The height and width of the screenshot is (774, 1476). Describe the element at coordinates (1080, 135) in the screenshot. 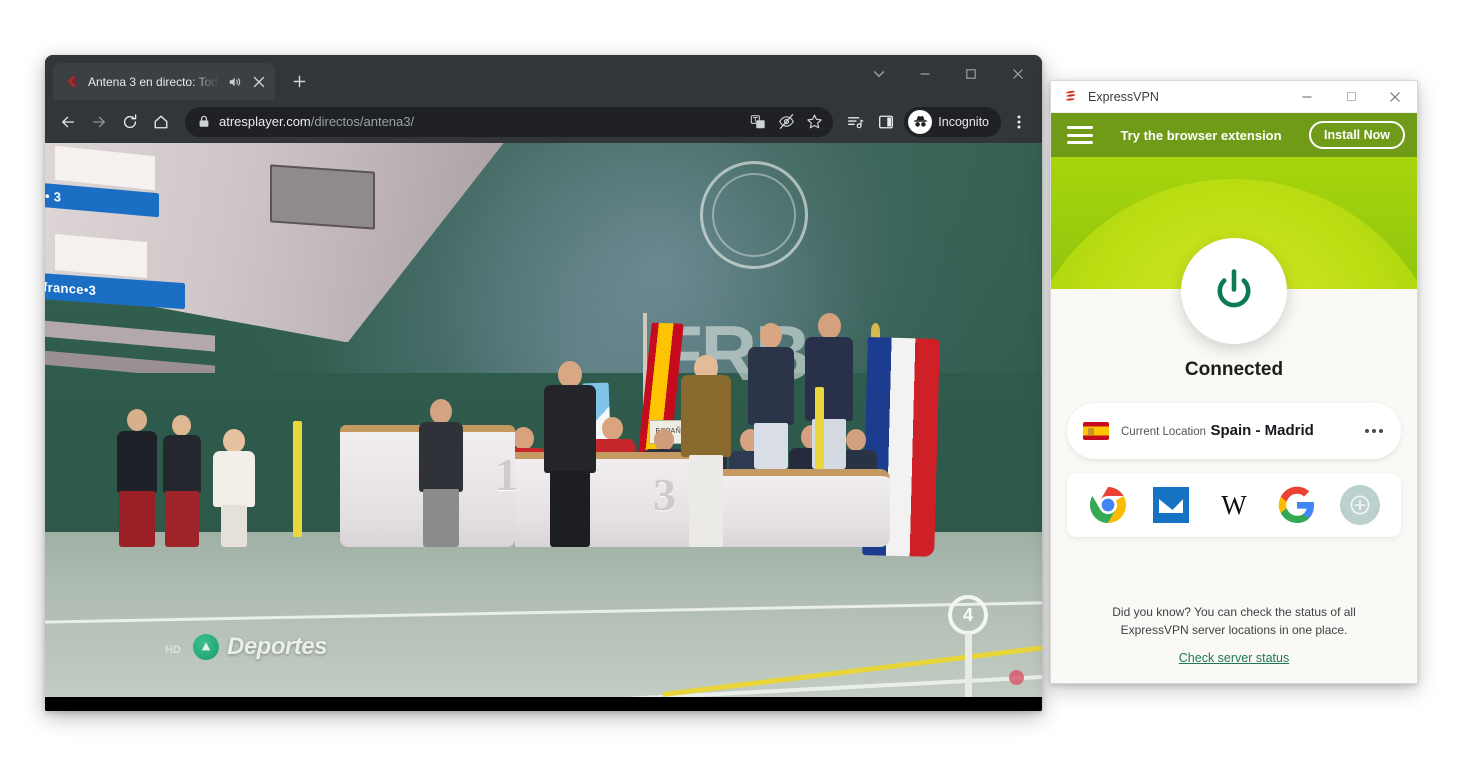

I see `hamburger-menu-icon` at that location.